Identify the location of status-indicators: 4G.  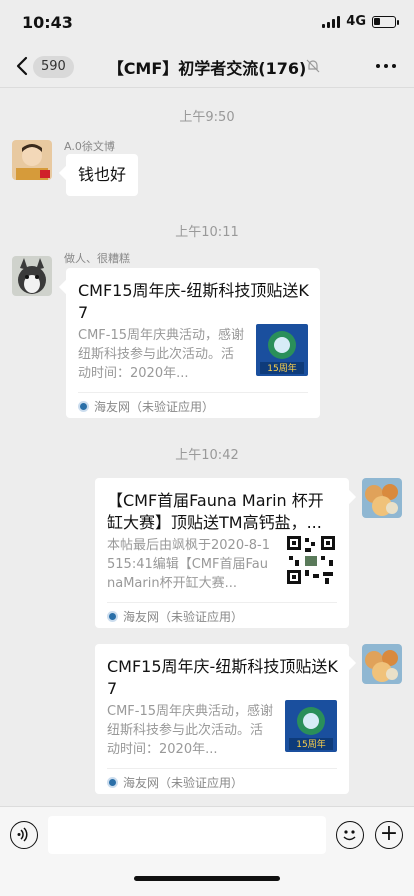
(360, 21).